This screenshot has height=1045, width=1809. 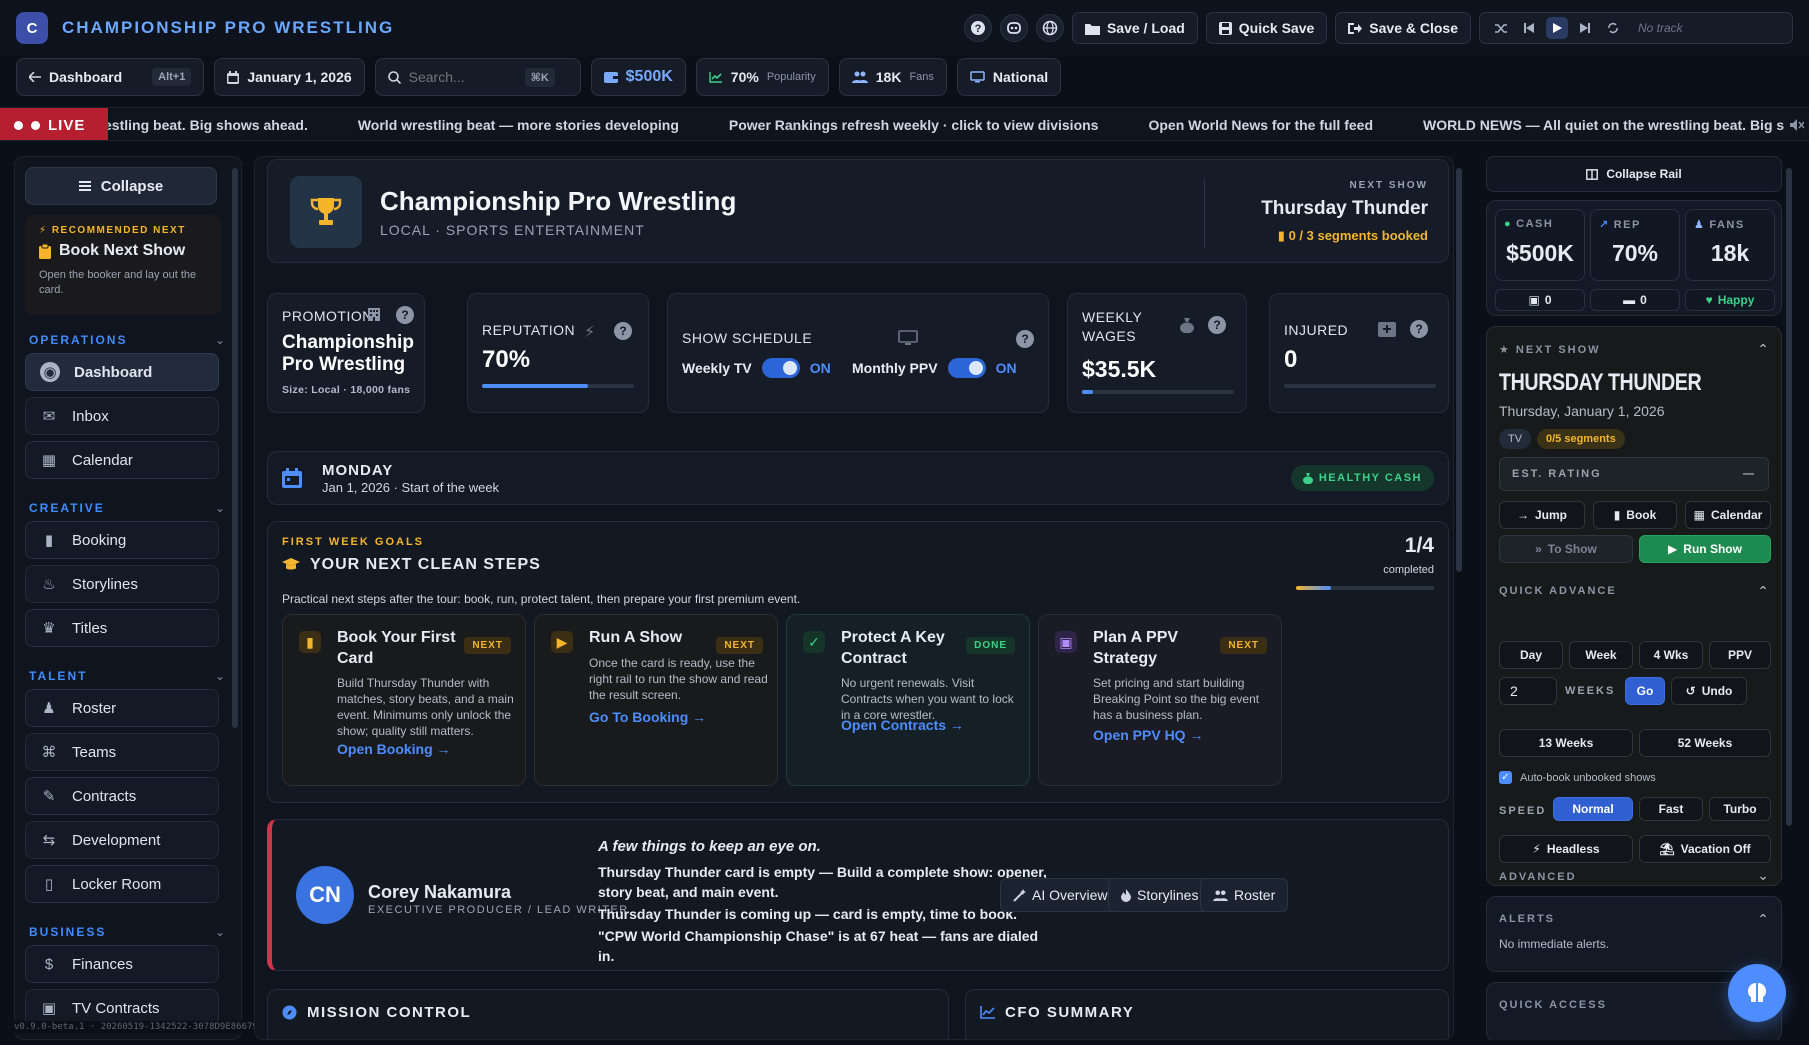 I want to click on discord-icon, so click(x=1013, y=28).